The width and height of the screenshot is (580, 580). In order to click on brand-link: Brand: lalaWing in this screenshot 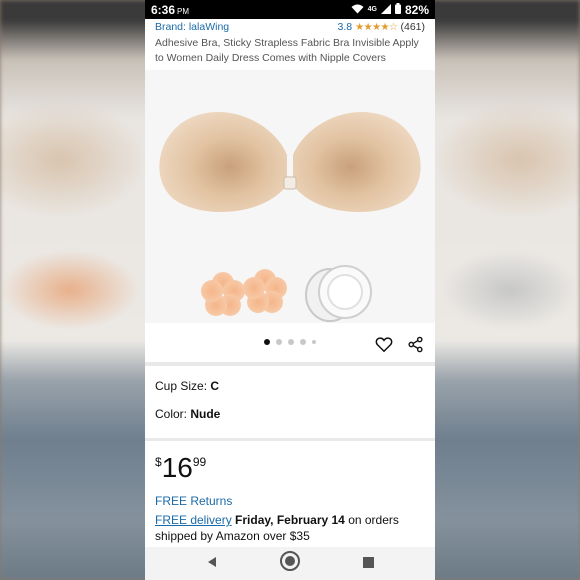, I will do `click(192, 27)`.